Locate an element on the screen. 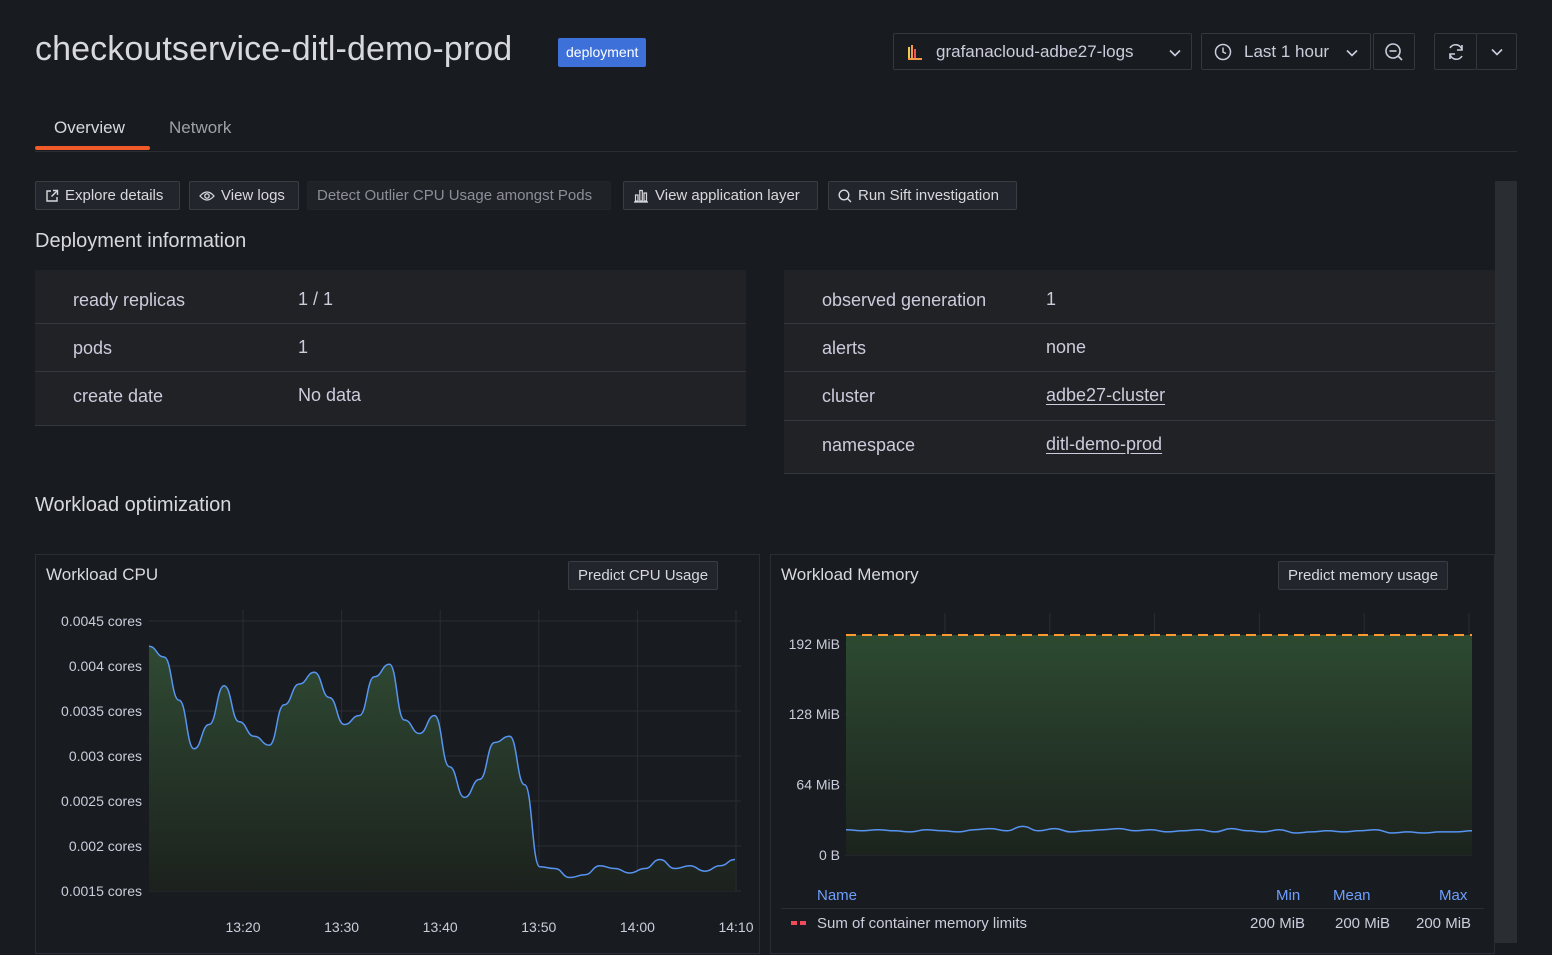 This screenshot has width=1552, height=955. tab-overview: Overview is located at coordinates (89, 128).